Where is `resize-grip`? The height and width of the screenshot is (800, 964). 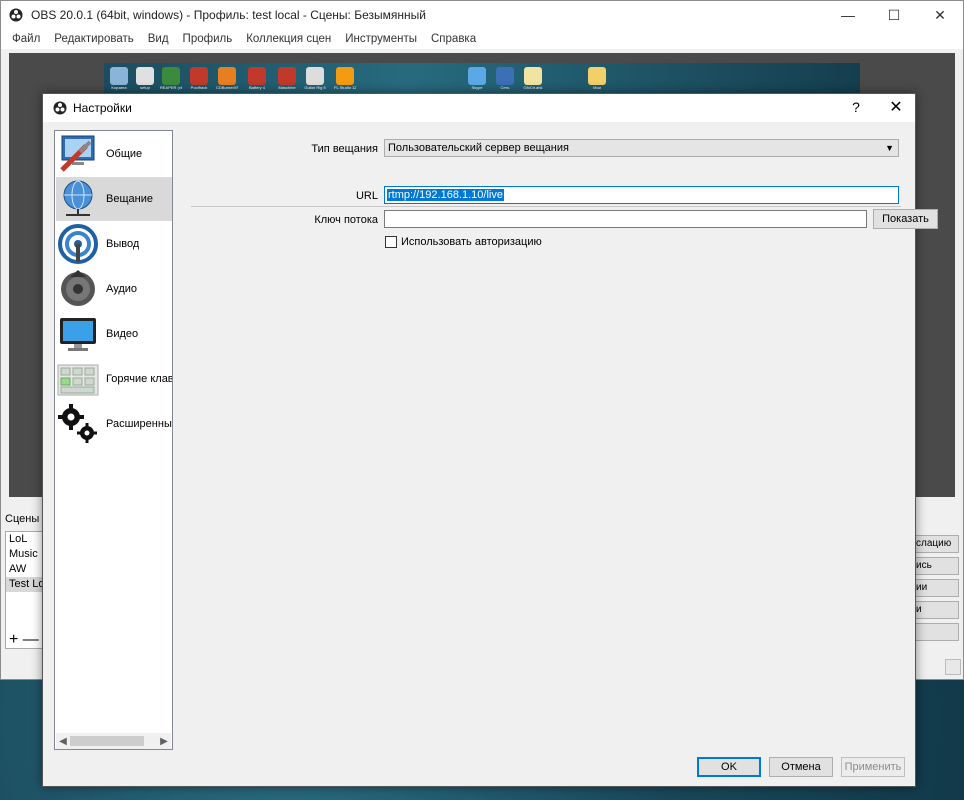 resize-grip is located at coordinates (953, 667).